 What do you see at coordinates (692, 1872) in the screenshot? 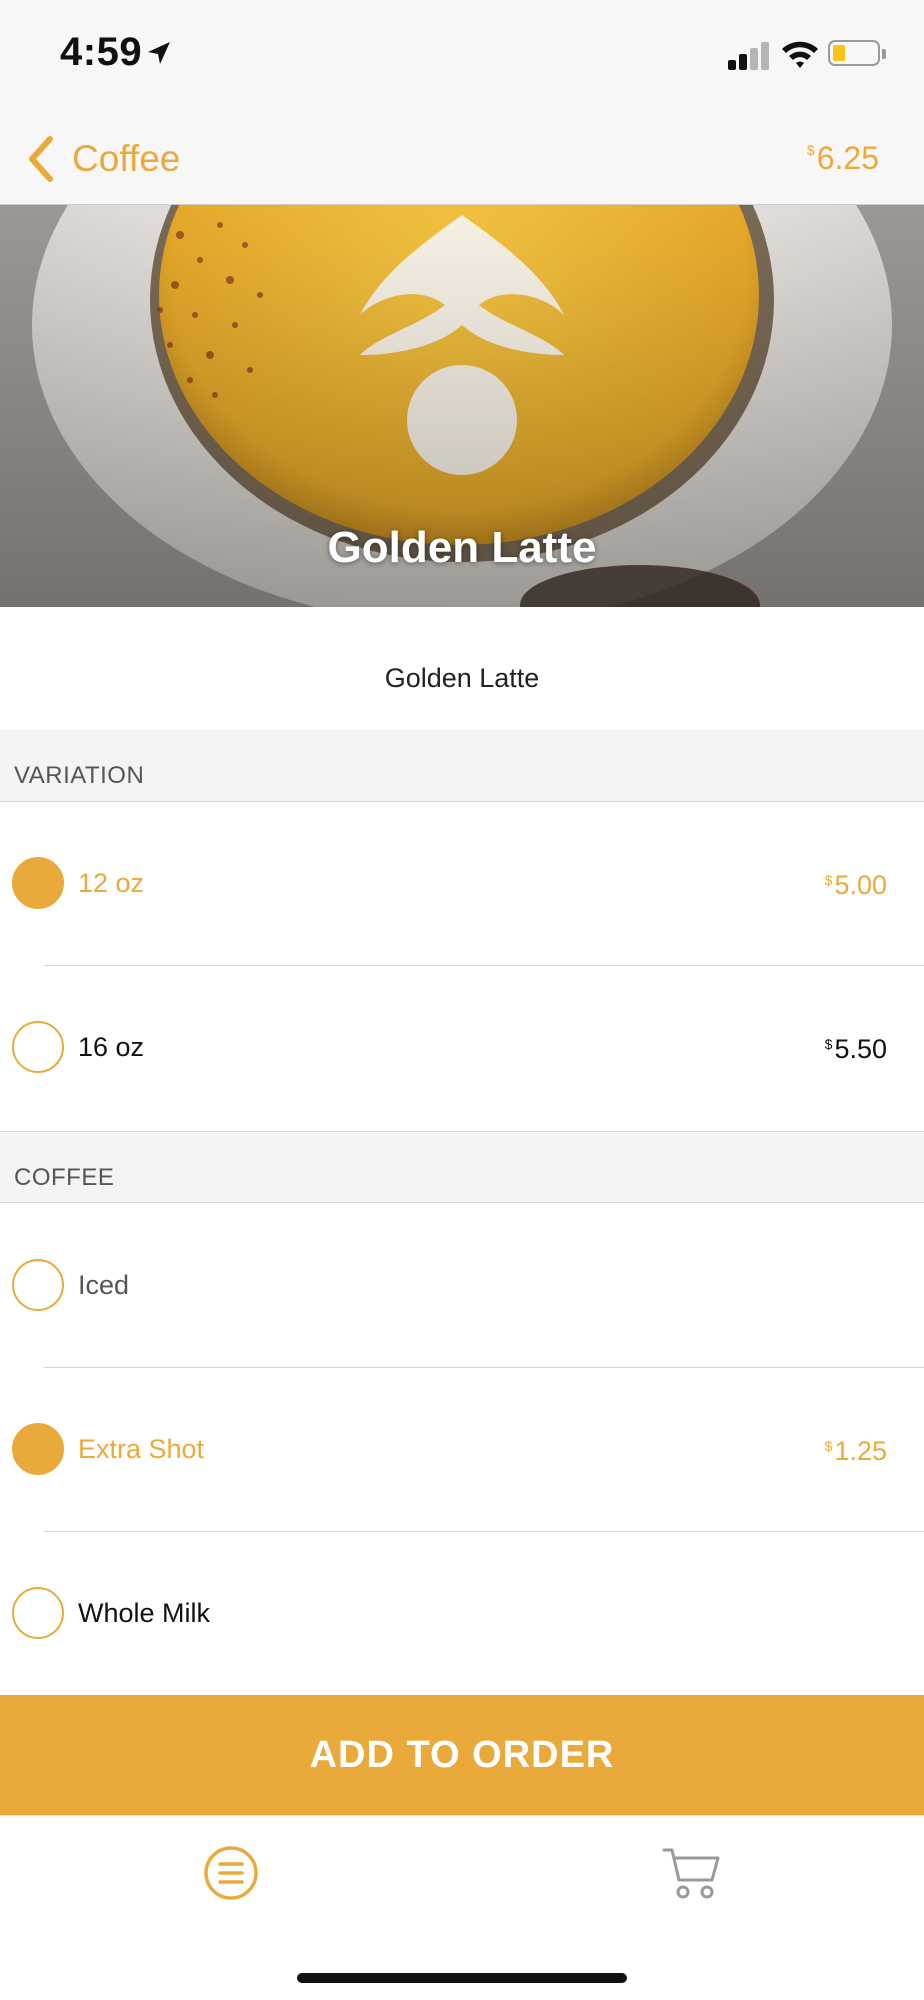
I see `cart-icon` at bounding box center [692, 1872].